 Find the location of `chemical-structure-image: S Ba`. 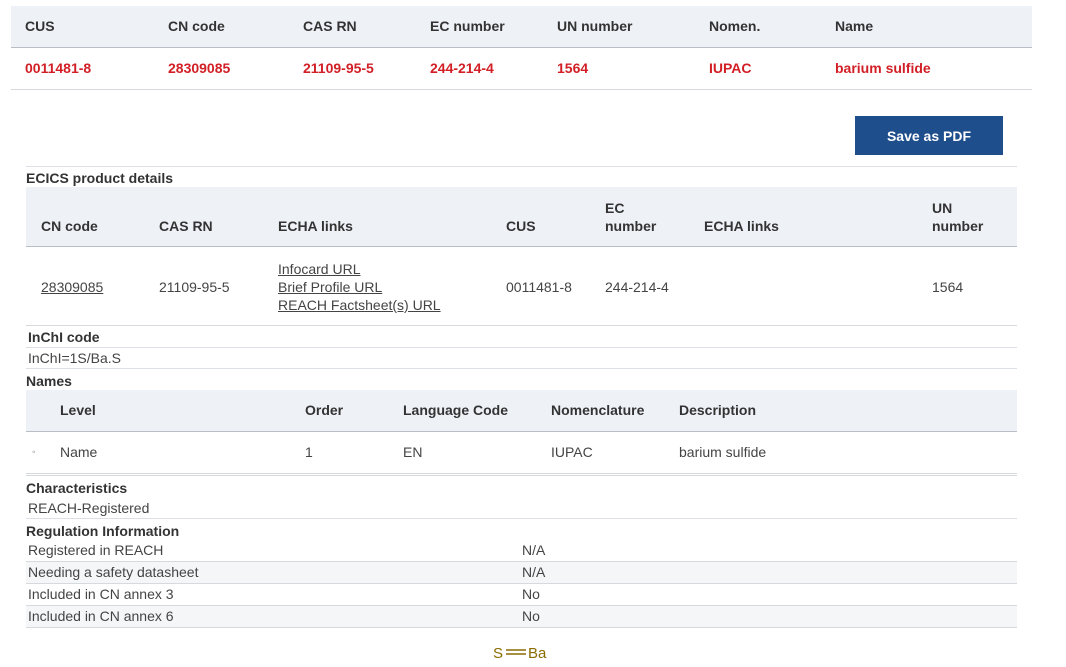

chemical-structure-image: S Ba is located at coordinates (520, 653).